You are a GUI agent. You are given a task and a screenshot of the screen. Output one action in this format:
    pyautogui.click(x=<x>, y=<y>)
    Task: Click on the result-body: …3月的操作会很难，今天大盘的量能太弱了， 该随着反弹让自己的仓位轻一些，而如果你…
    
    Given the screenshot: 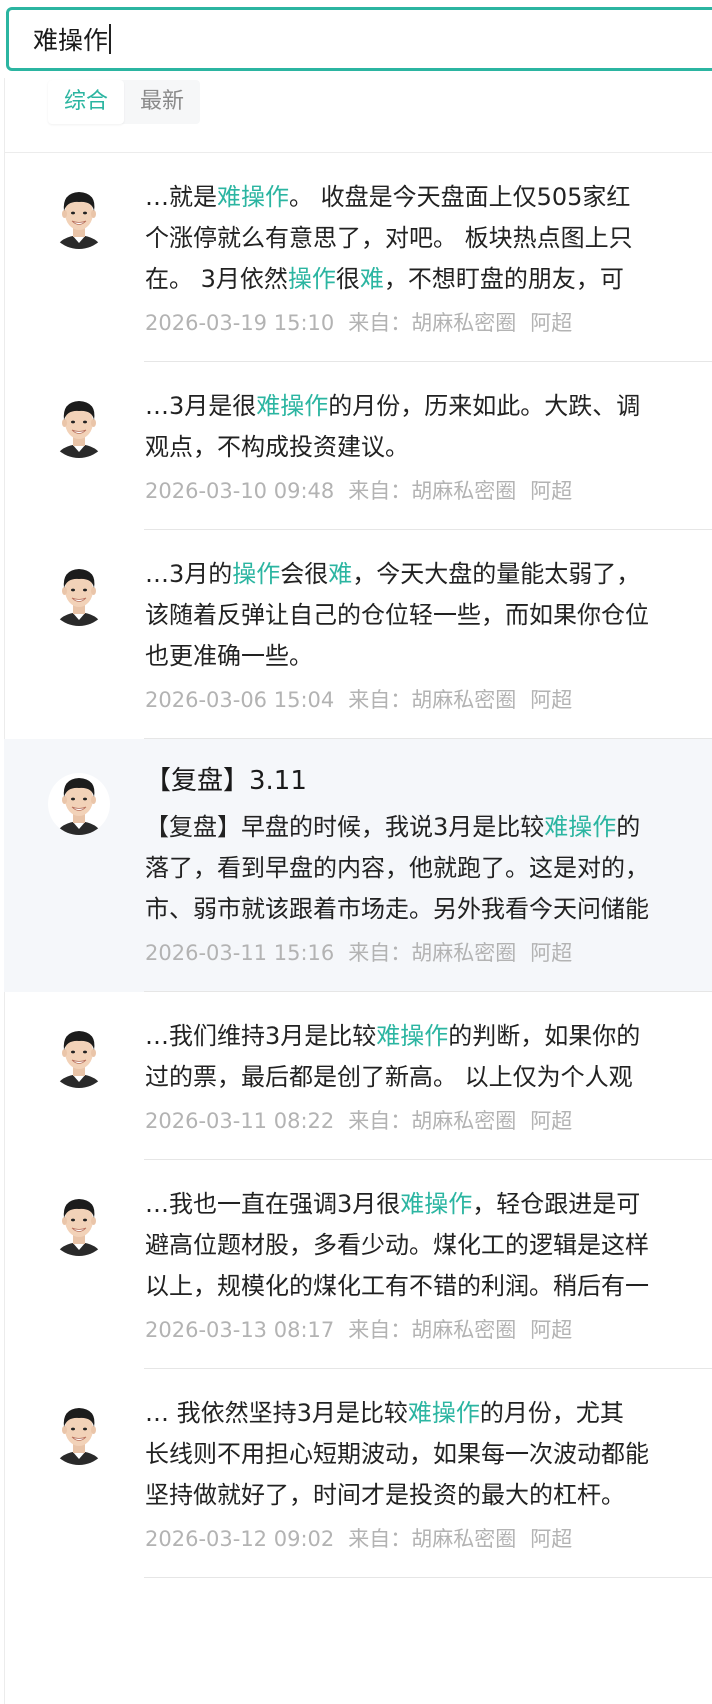 What is the action you would take?
    pyautogui.click(x=428, y=634)
    